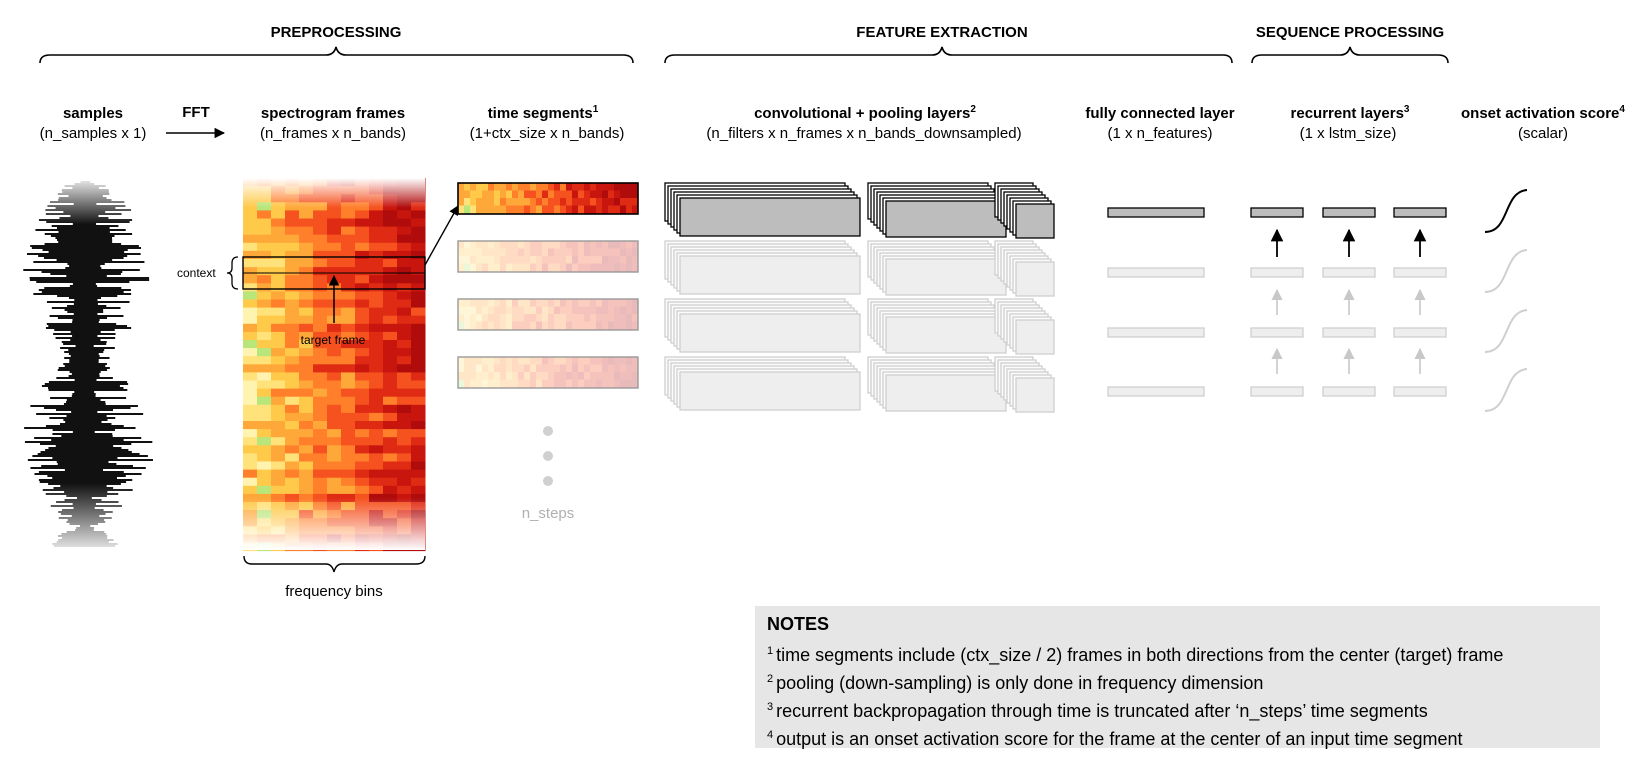 The image size is (1639, 761). I want to click on recurrent-dim: (1 x lstm_size), so click(1348, 133).